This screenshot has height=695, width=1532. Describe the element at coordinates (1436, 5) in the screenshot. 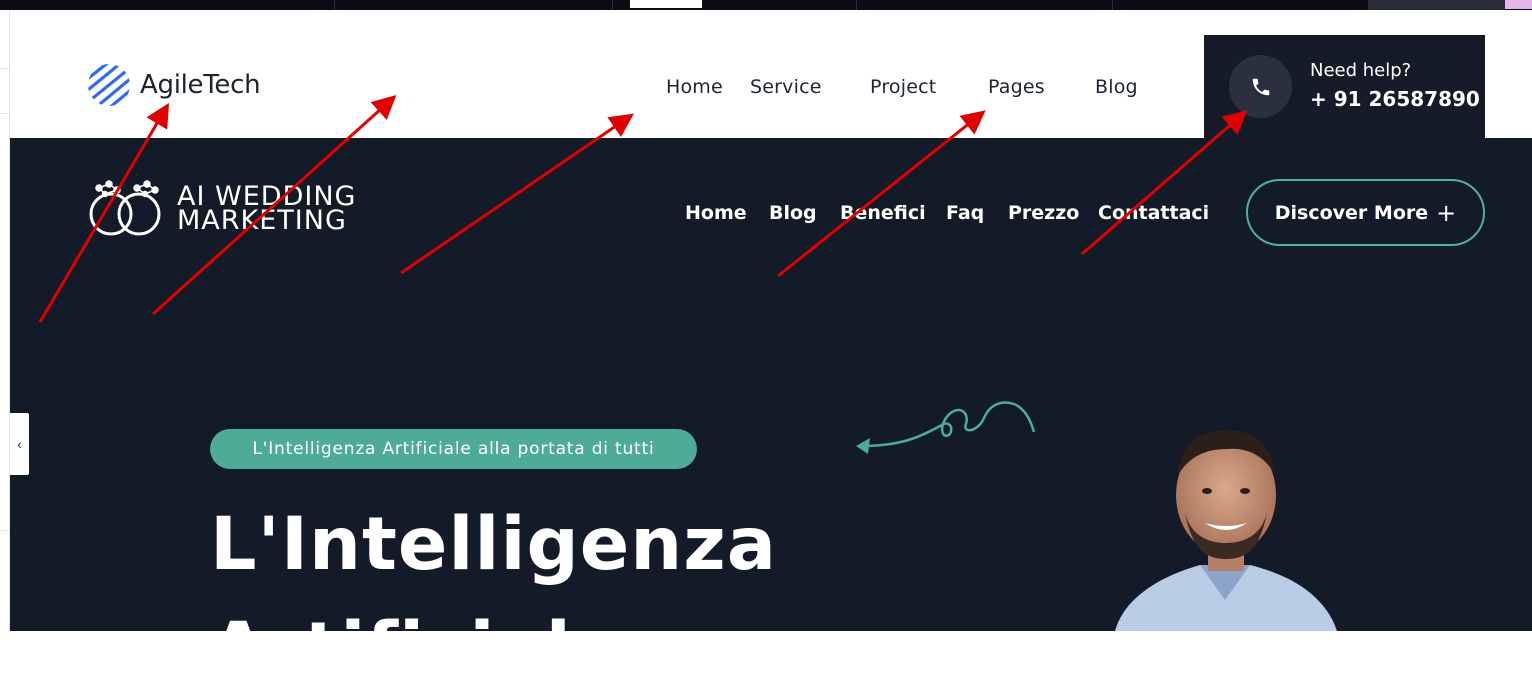

I see `strip-grey` at that location.